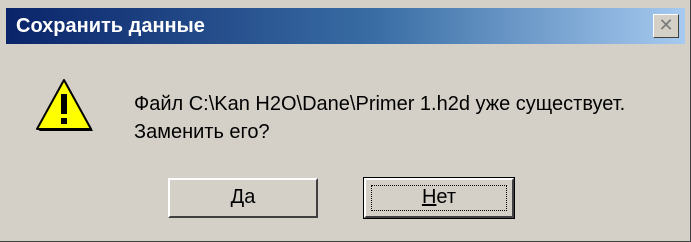 This screenshot has height=242, width=691. Describe the element at coordinates (64, 105) in the screenshot. I see `warning-icon` at that location.